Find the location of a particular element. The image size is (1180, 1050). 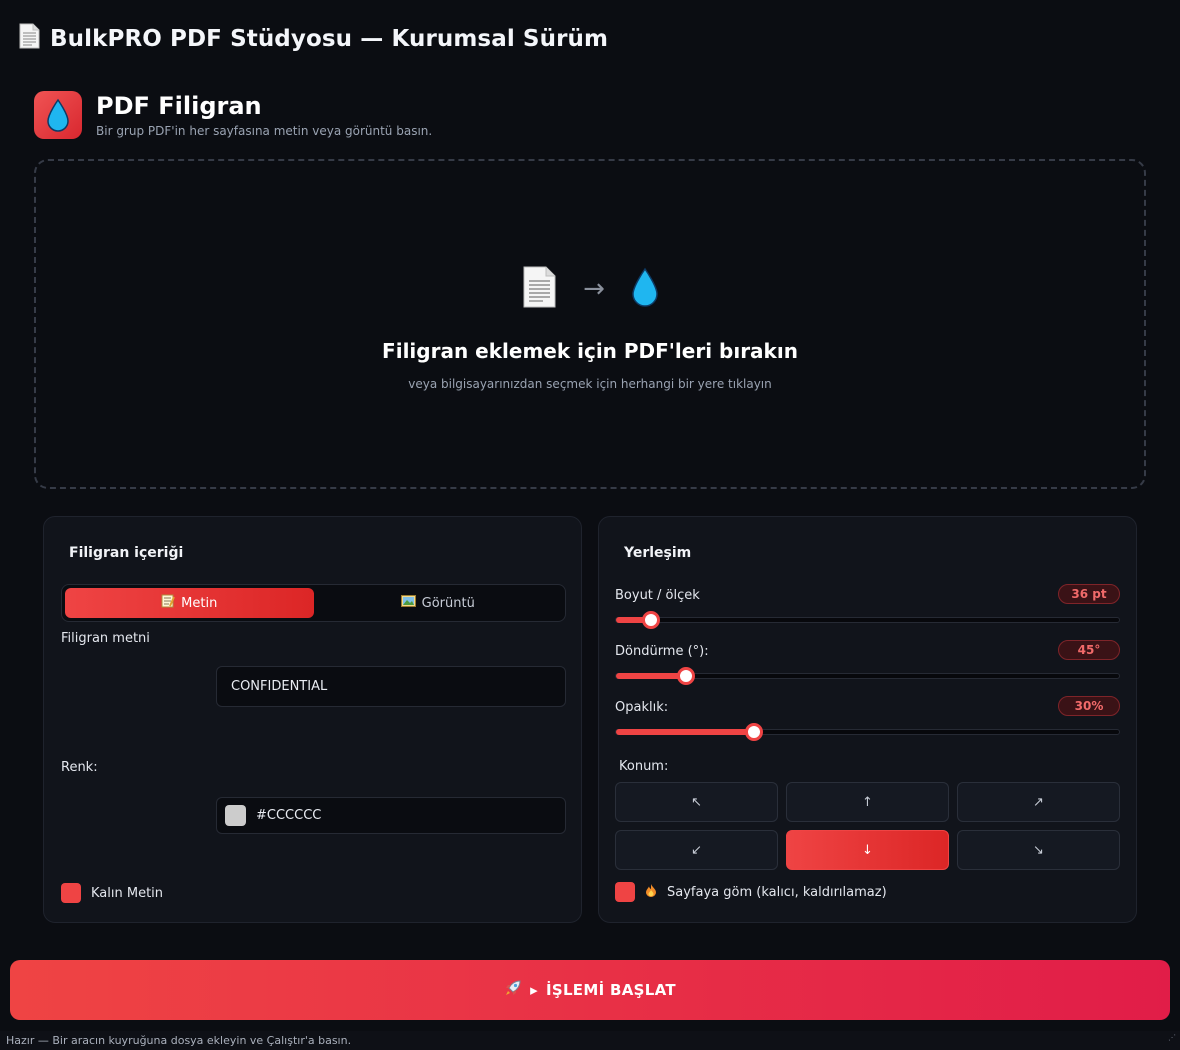

drop-illustration: → is located at coordinates (590, 289).